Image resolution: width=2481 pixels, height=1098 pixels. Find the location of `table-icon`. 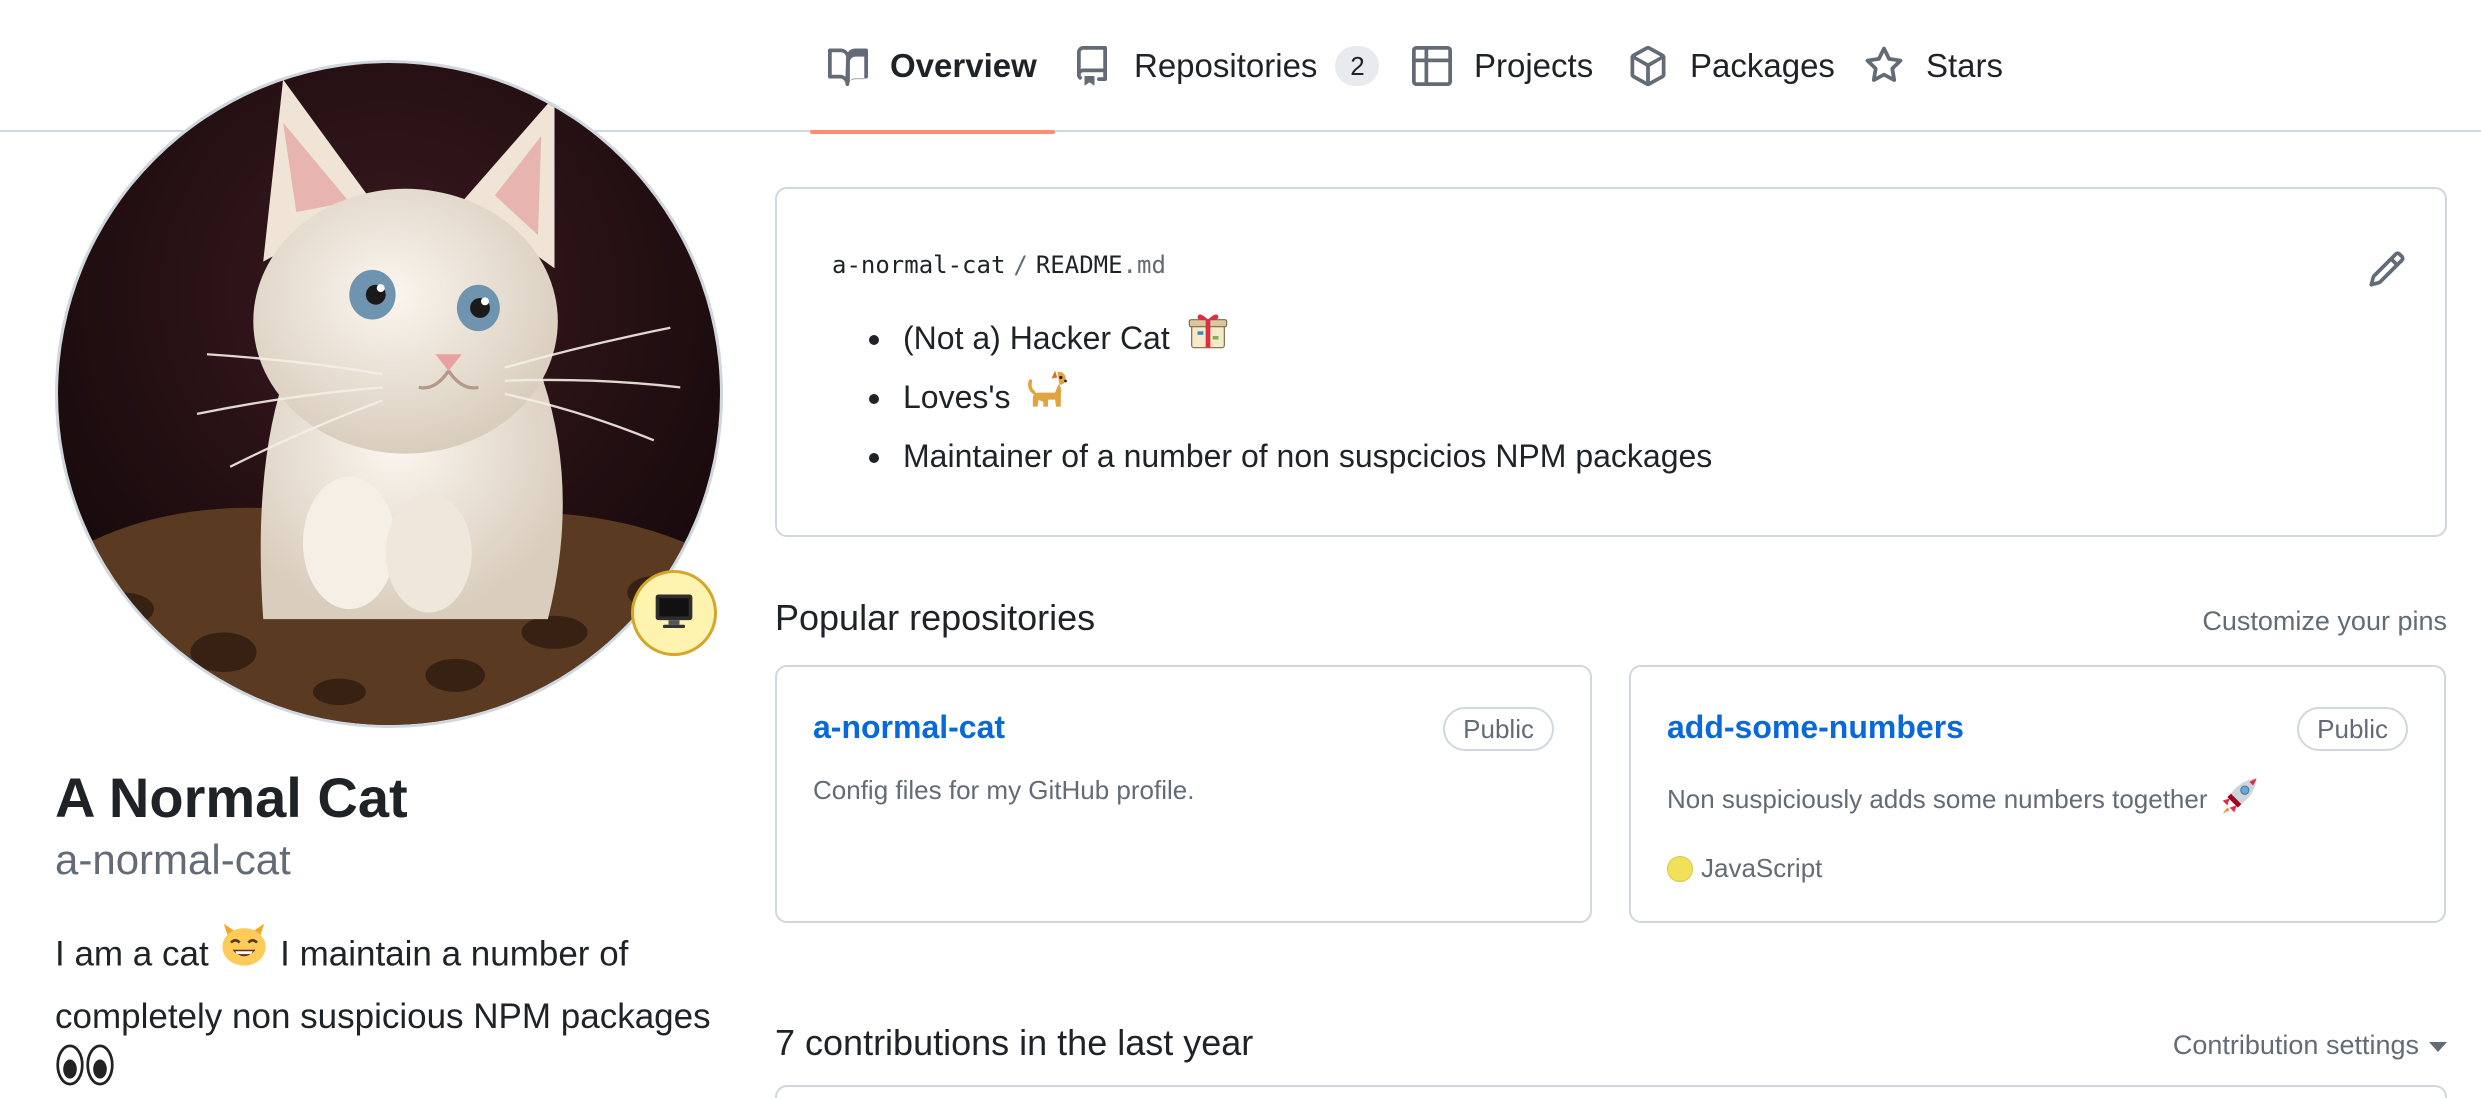

table-icon is located at coordinates (1432, 66).